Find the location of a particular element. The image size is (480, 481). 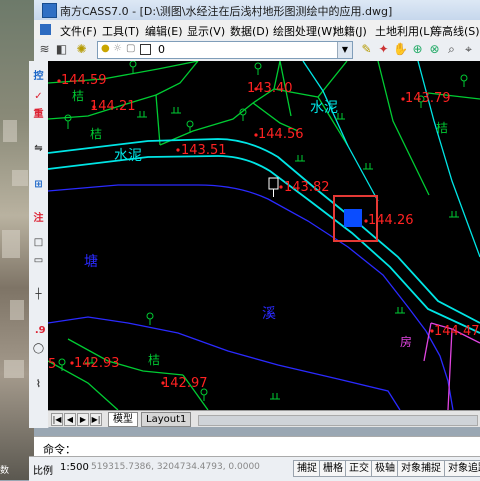

elev-label: 143.82 is located at coordinates (307, 187).